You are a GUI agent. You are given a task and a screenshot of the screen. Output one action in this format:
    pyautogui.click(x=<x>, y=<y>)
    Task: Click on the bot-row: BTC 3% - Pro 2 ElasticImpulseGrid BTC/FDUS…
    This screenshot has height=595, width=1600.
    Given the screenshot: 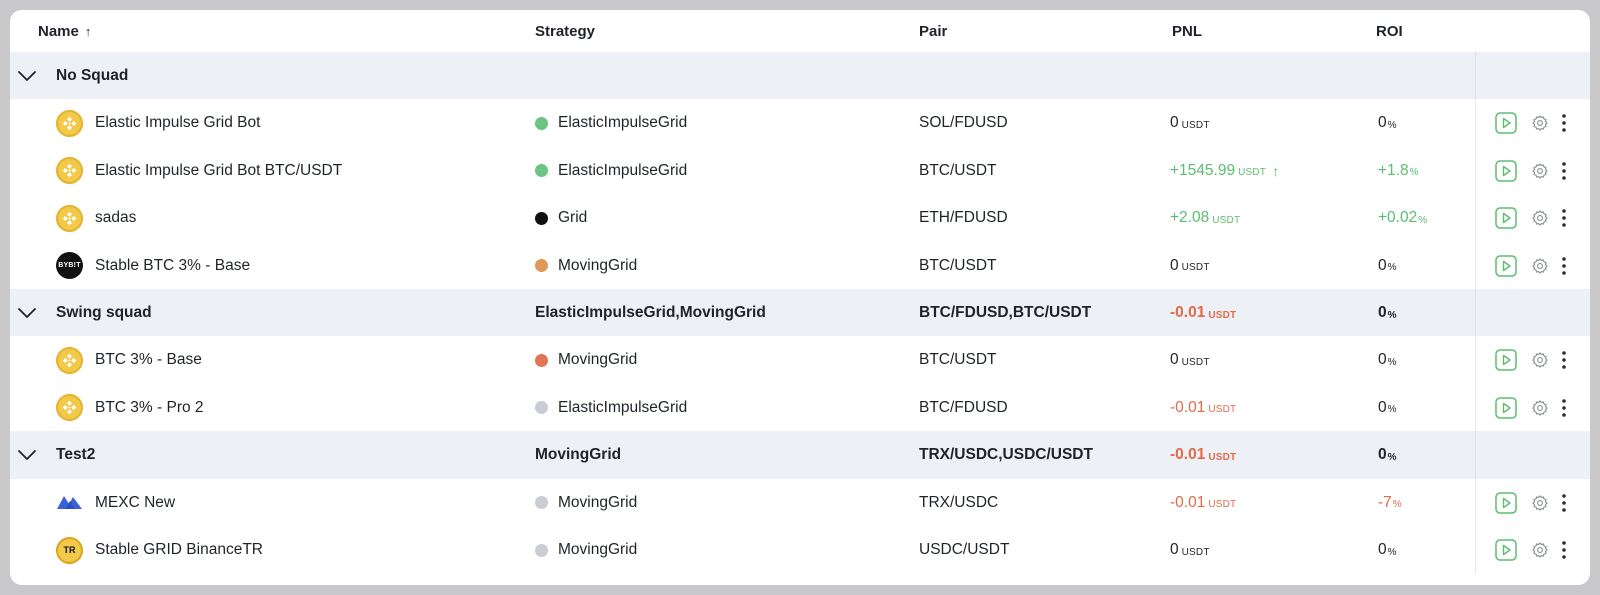 What is the action you would take?
    pyautogui.click(x=800, y=407)
    